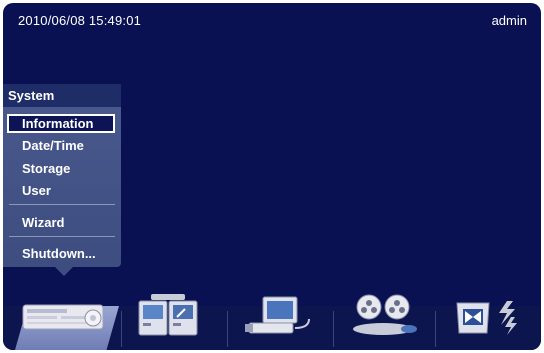 The height and width of the screenshot is (353, 544). Describe the element at coordinates (279, 316) in the screenshot. I see `camera-device-icon` at that location.